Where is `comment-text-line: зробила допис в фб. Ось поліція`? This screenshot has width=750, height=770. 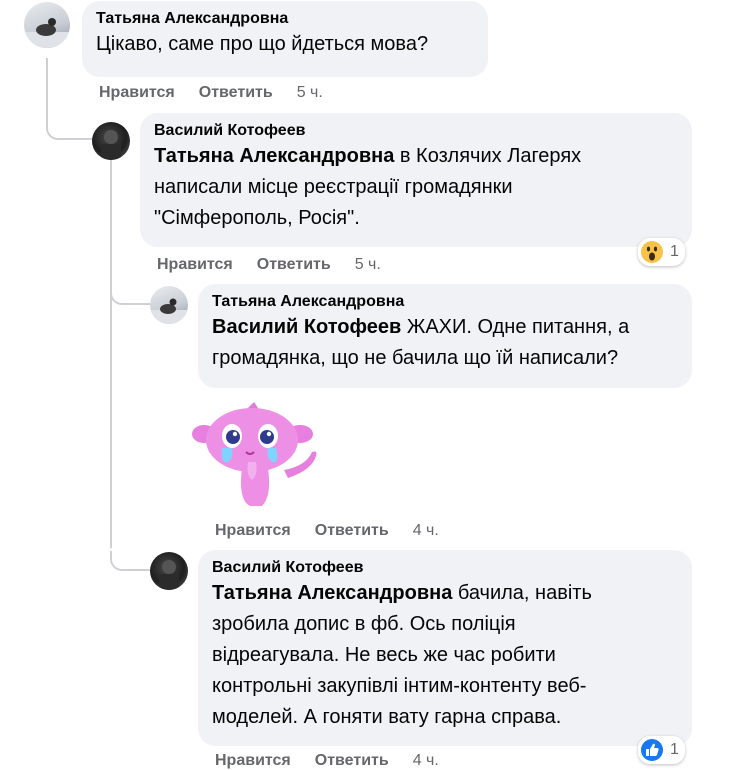 comment-text-line: зробила допис в фб. Ось поліція is located at coordinates (364, 624).